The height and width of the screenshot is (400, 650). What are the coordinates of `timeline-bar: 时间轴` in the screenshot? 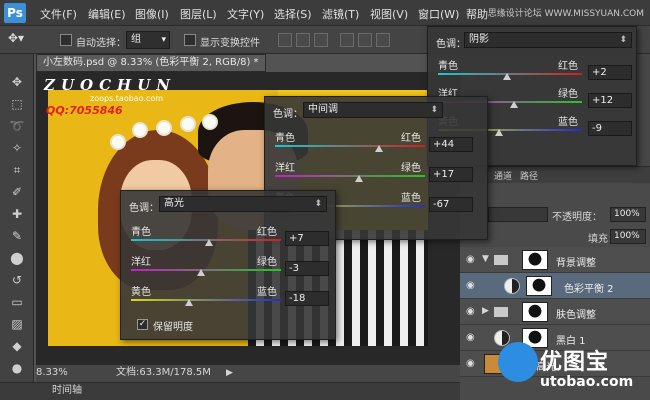 It's located at (230, 391).